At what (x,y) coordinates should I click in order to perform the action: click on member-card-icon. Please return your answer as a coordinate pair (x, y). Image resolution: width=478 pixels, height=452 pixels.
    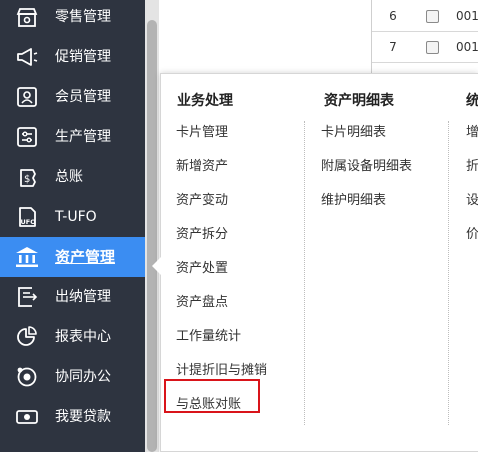
    Looking at the image, I should click on (27, 97).